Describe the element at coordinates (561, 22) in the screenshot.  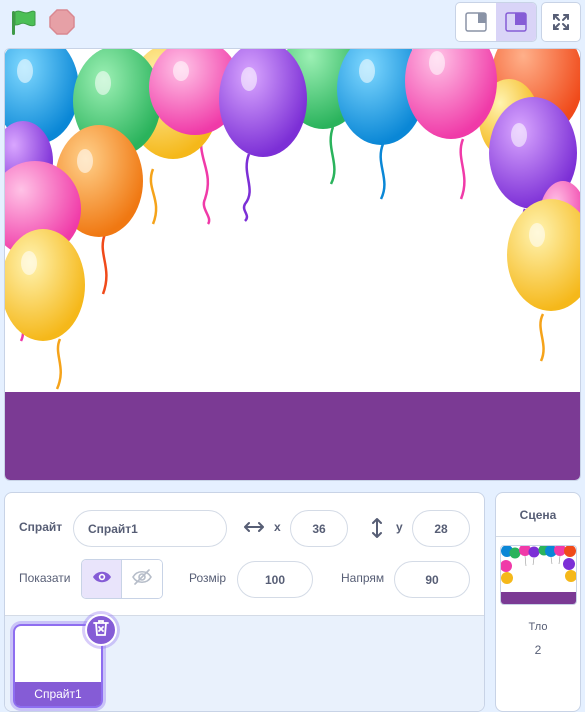
I see `fullscreen-icon` at that location.